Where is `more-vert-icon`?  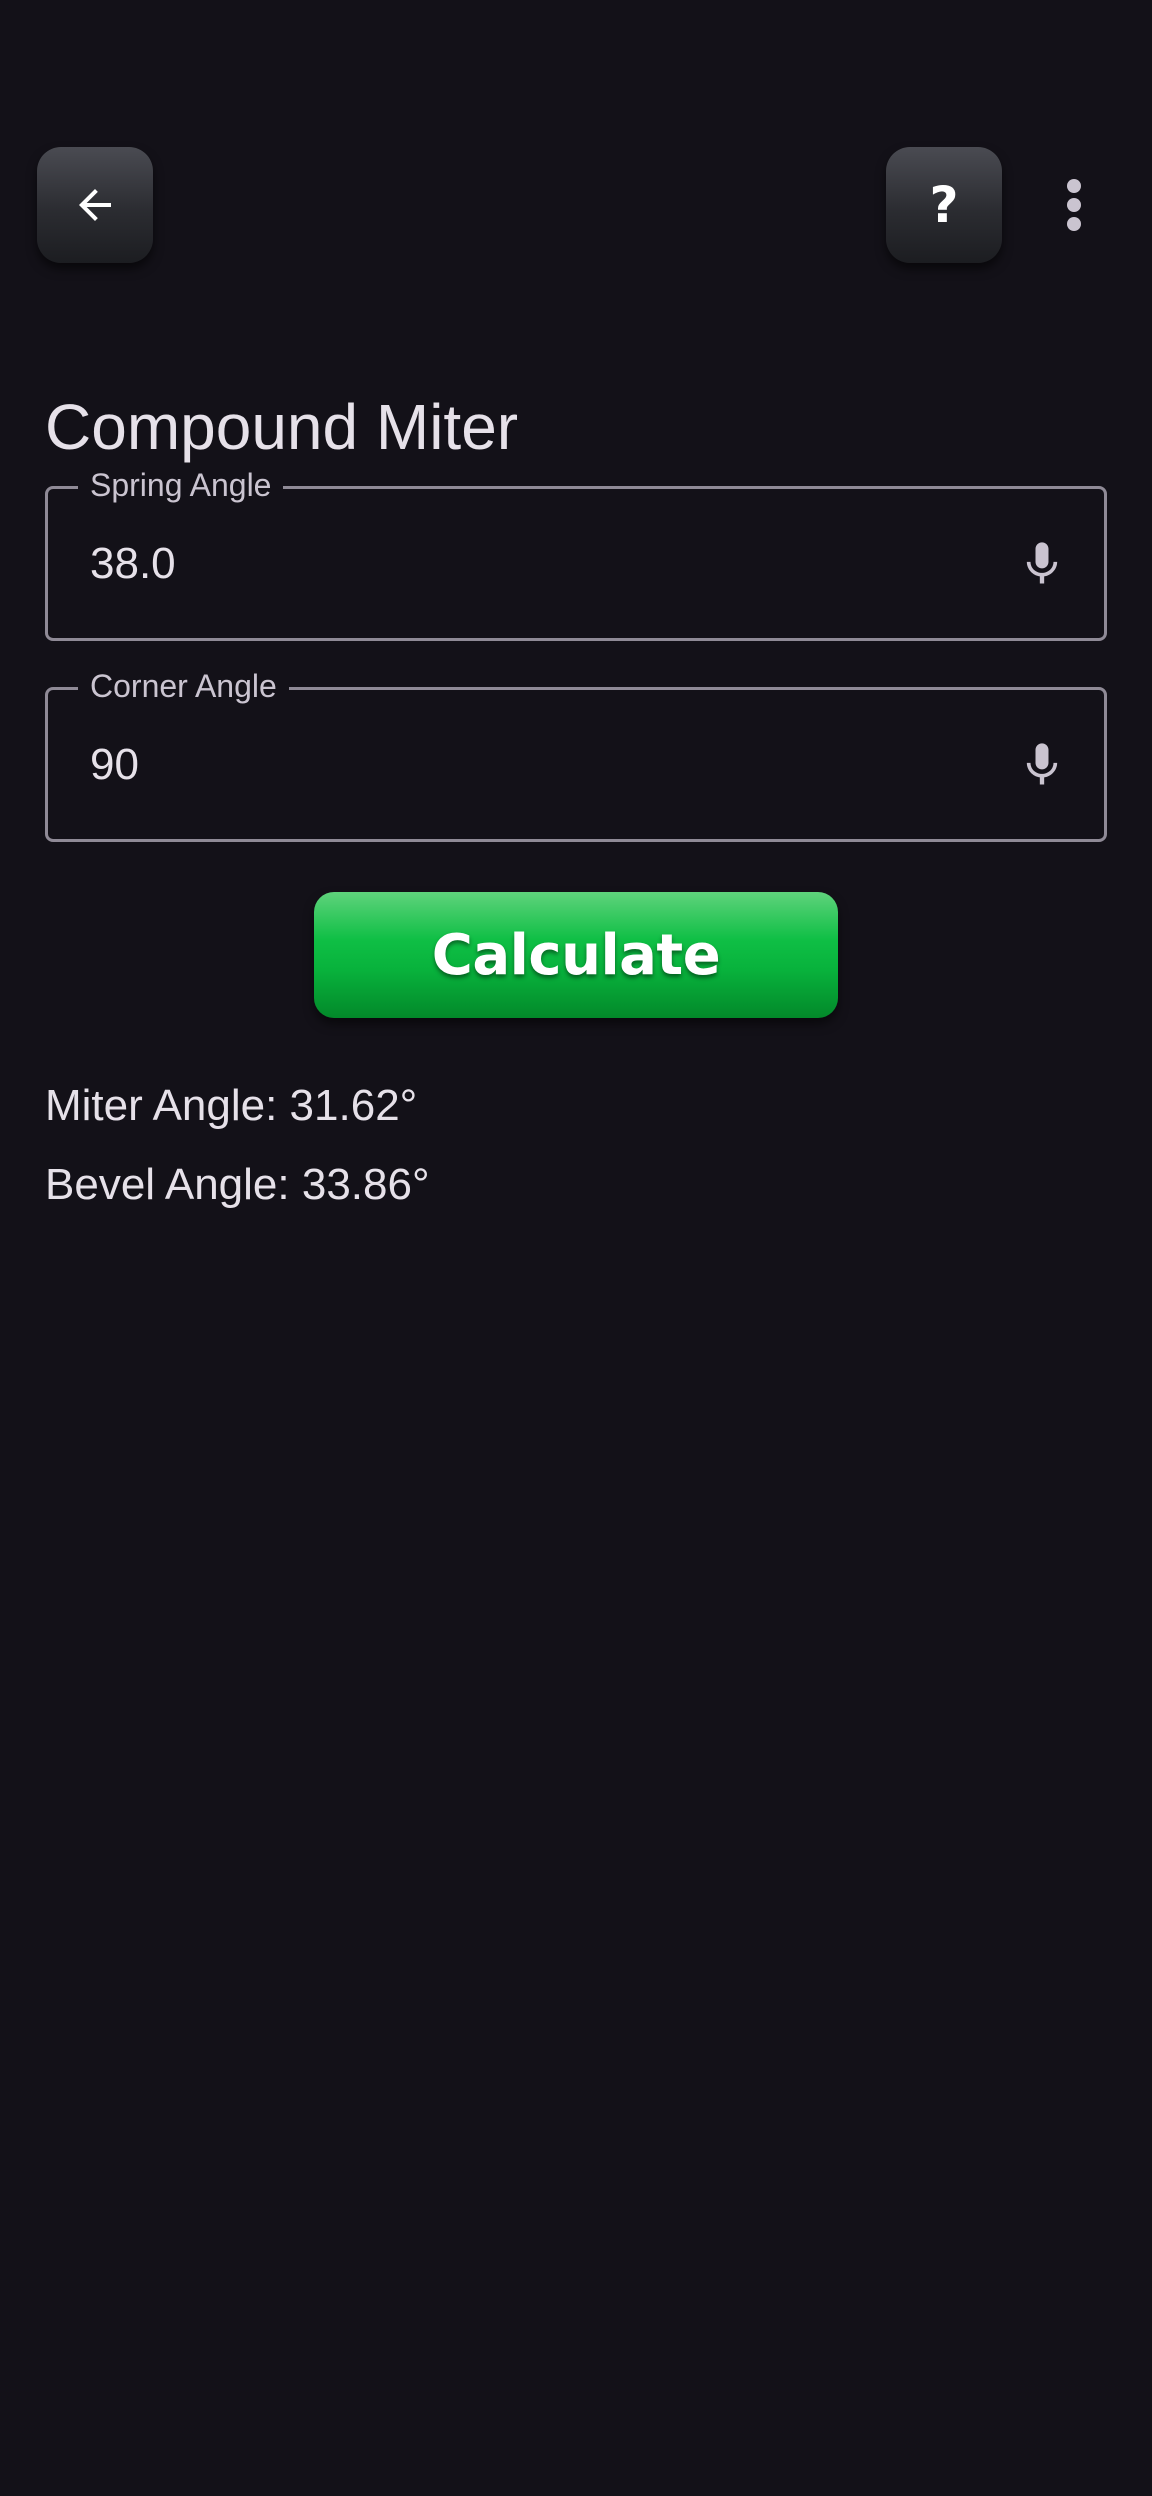 more-vert-icon is located at coordinates (1074, 205).